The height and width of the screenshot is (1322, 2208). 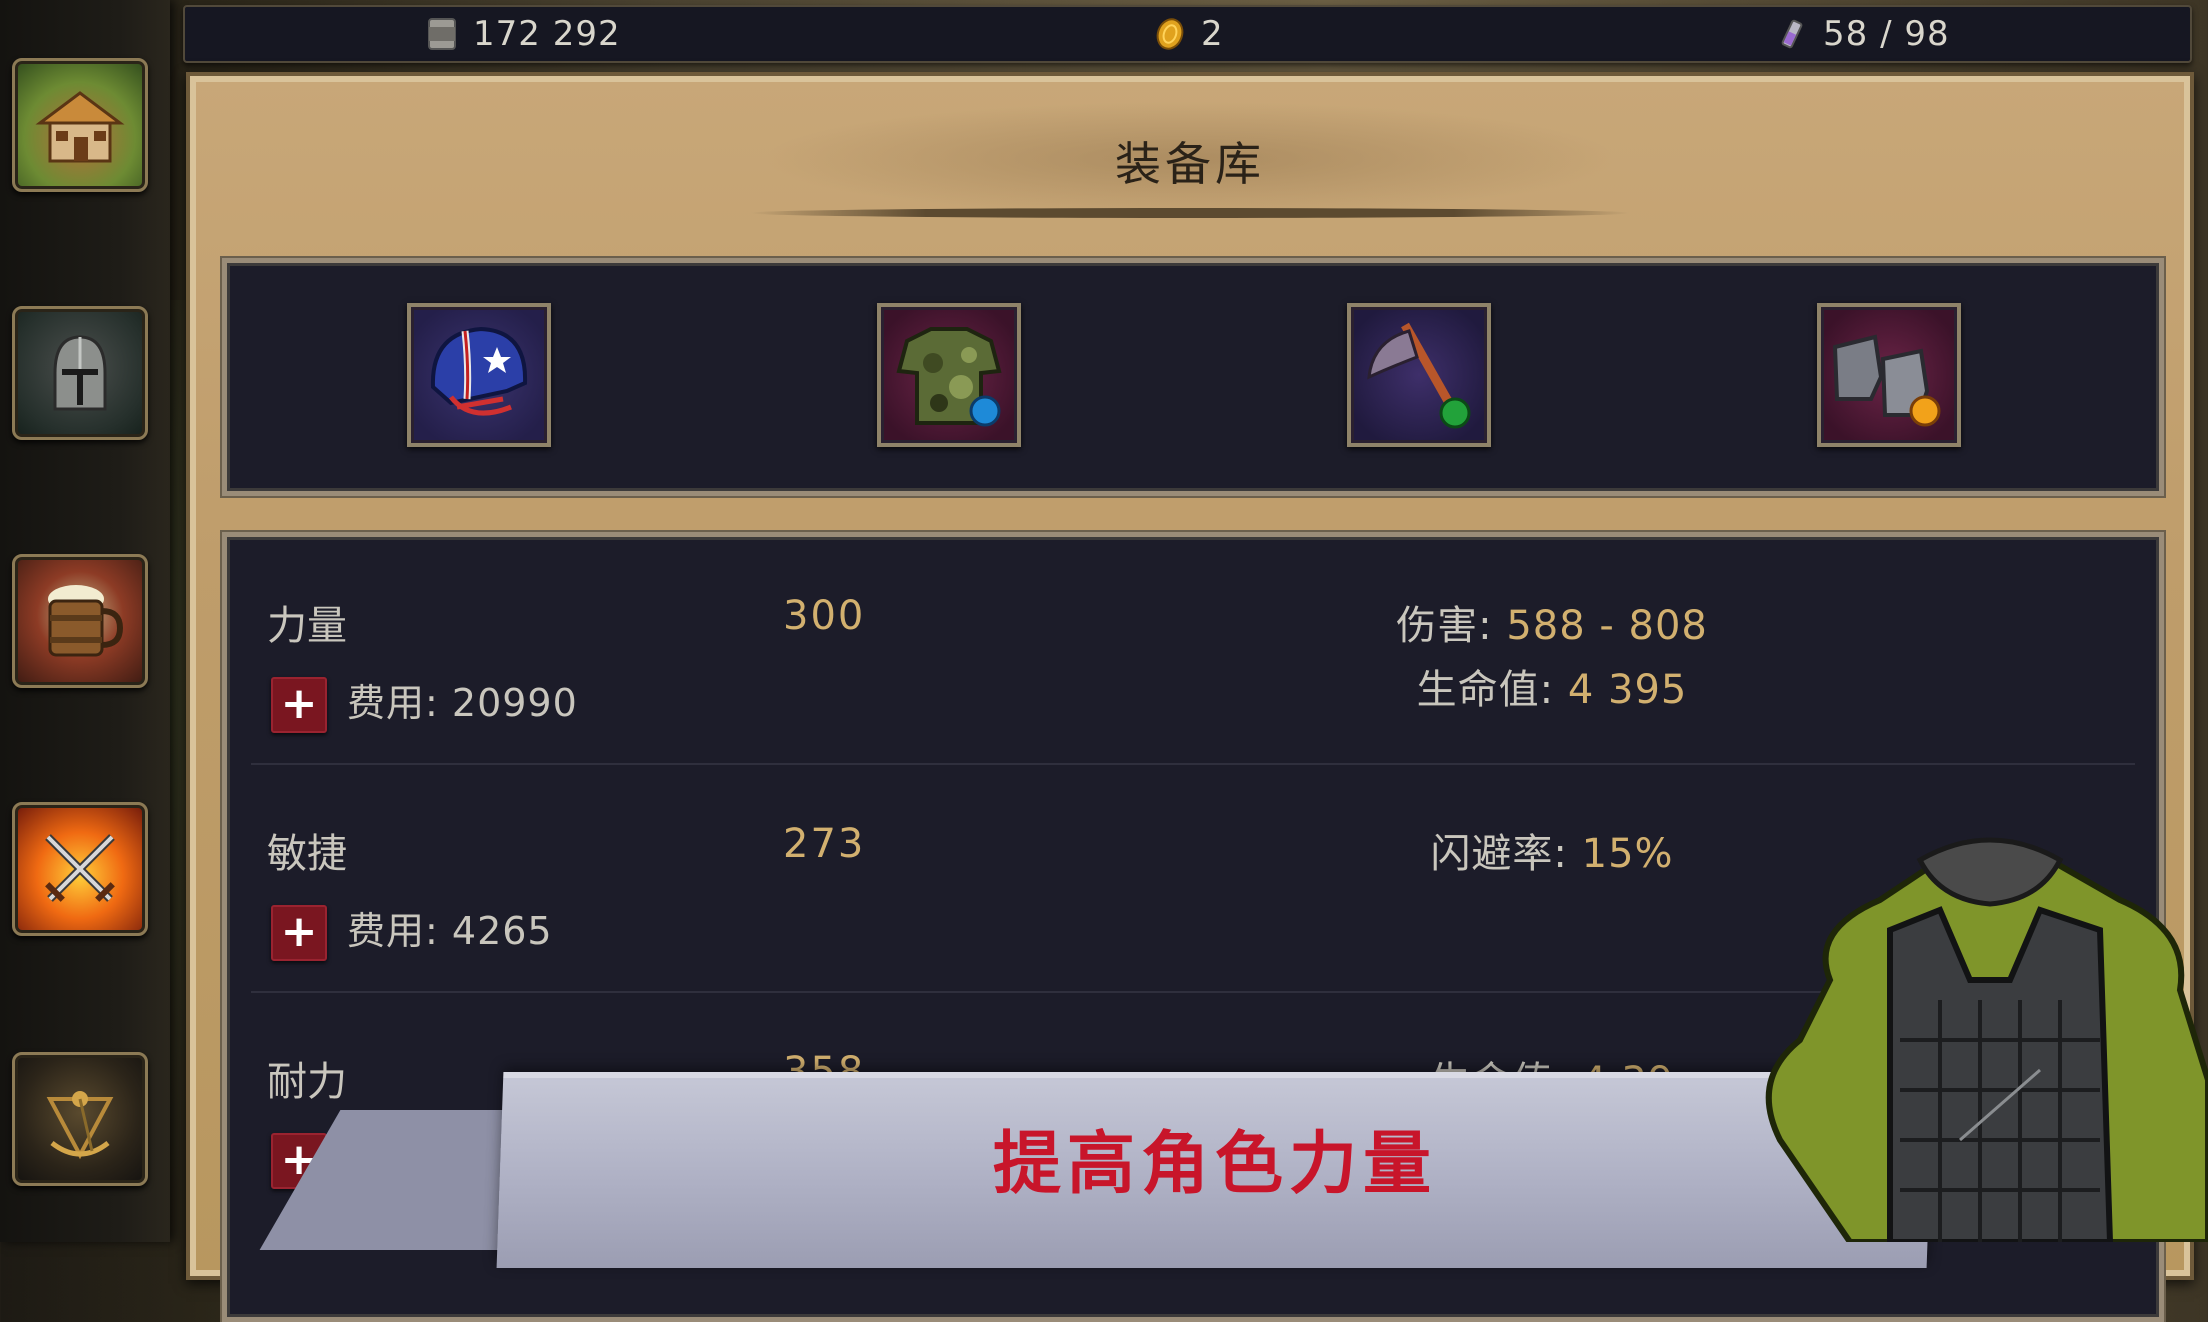 I want to click on upgrade-agility-button: +, so click(x=299, y=933).